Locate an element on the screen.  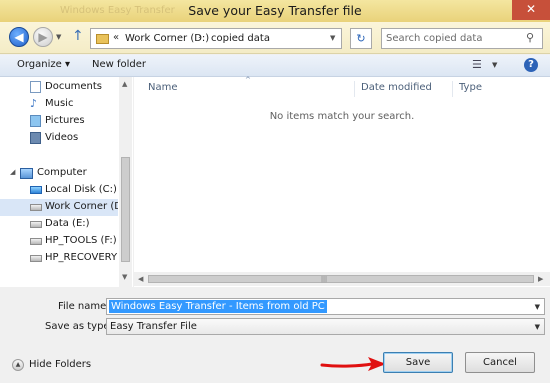
folder-icon is located at coordinates (102, 39).